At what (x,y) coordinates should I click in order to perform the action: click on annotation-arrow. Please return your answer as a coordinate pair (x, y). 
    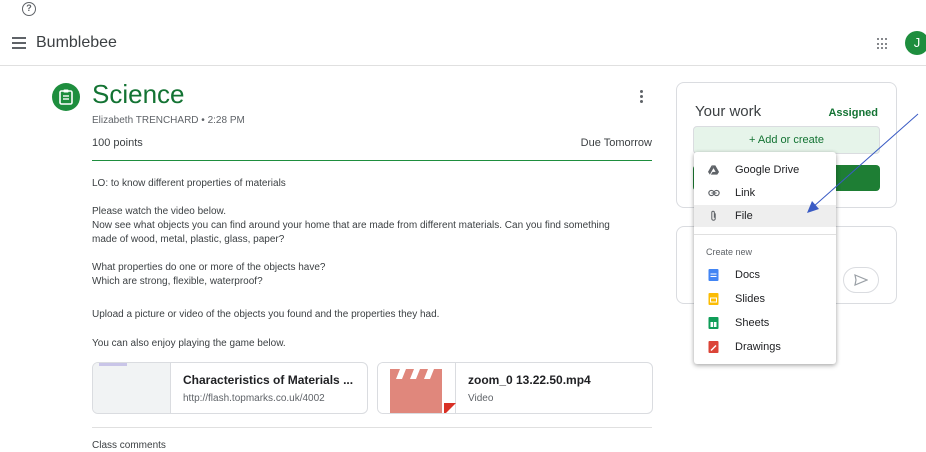
    Looking at the image, I should click on (863, 163).